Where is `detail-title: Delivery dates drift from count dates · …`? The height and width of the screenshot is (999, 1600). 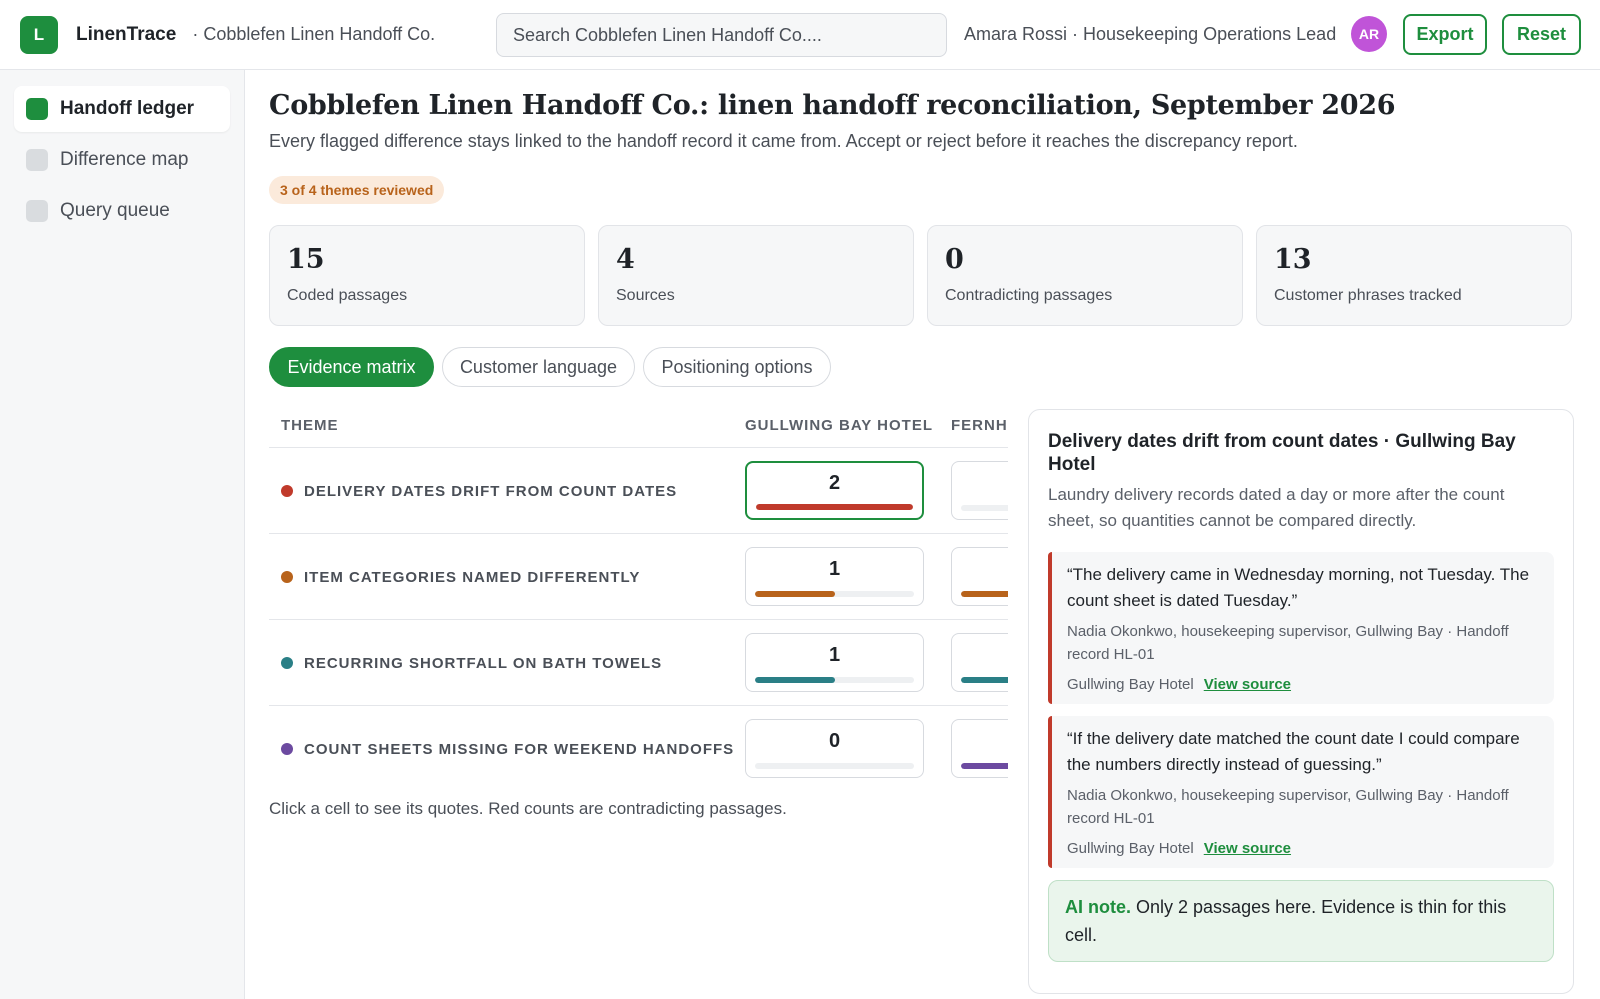
detail-title: Delivery dates drift from count dates · … is located at coordinates (1282, 453).